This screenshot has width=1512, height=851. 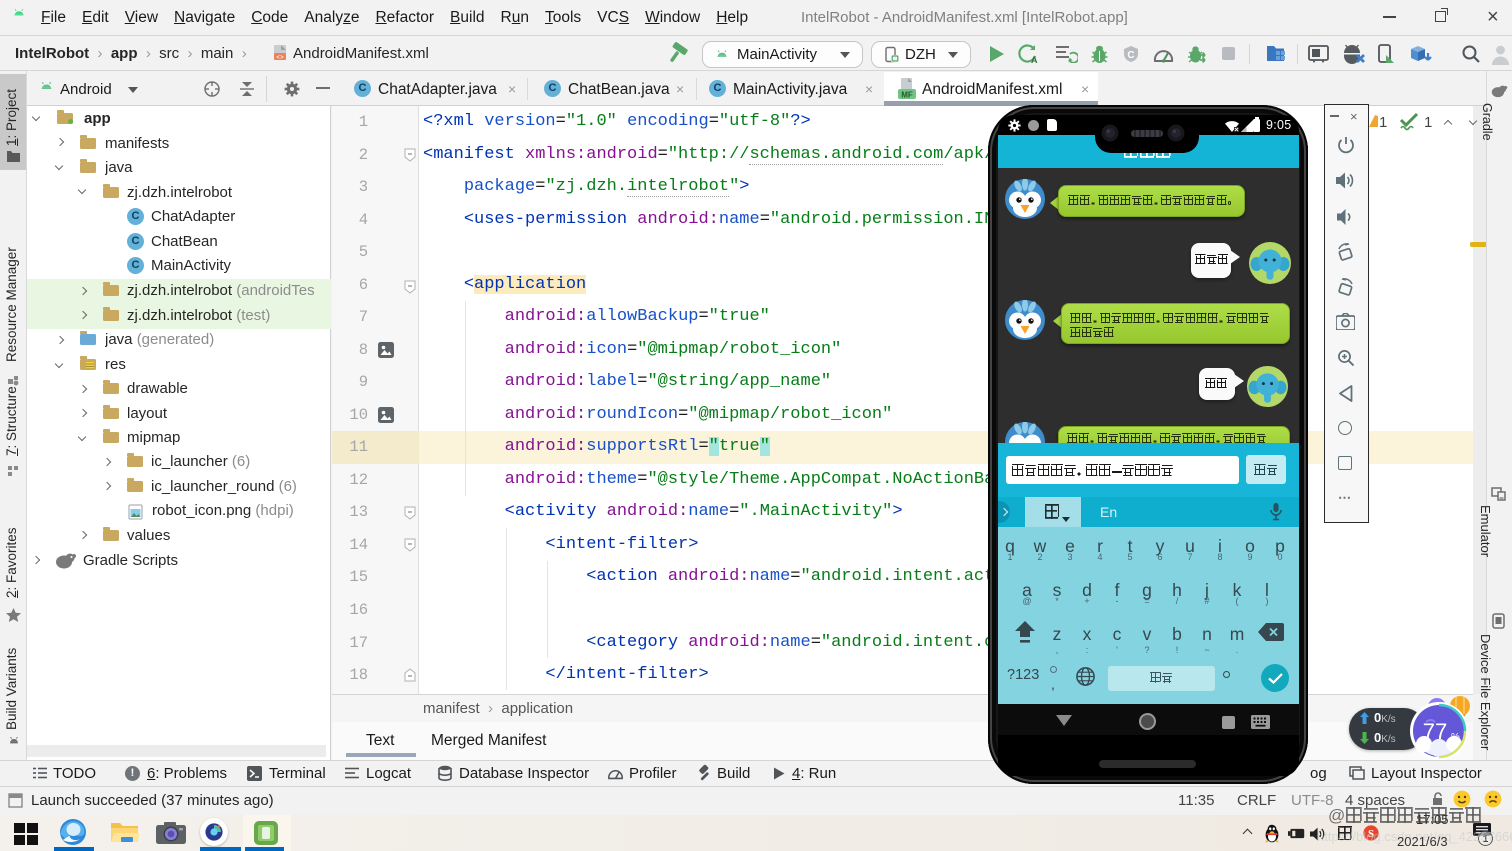 What do you see at coordinates (1034, 59) in the screenshot?
I see `svg-text: A` at bounding box center [1034, 59].